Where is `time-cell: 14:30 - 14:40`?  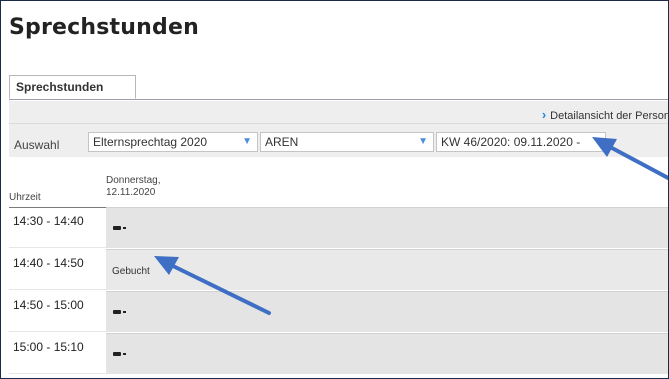 time-cell: 14:30 - 14:40 is located at coordinates (57, 227).